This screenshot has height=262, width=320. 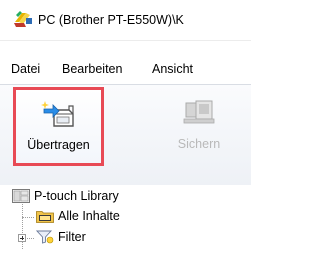 What do you see at coordinates (92, 69) in the screenshot?
I see `menu-bearbeiten: Bearbeiten` at bounding box center [92, 69].